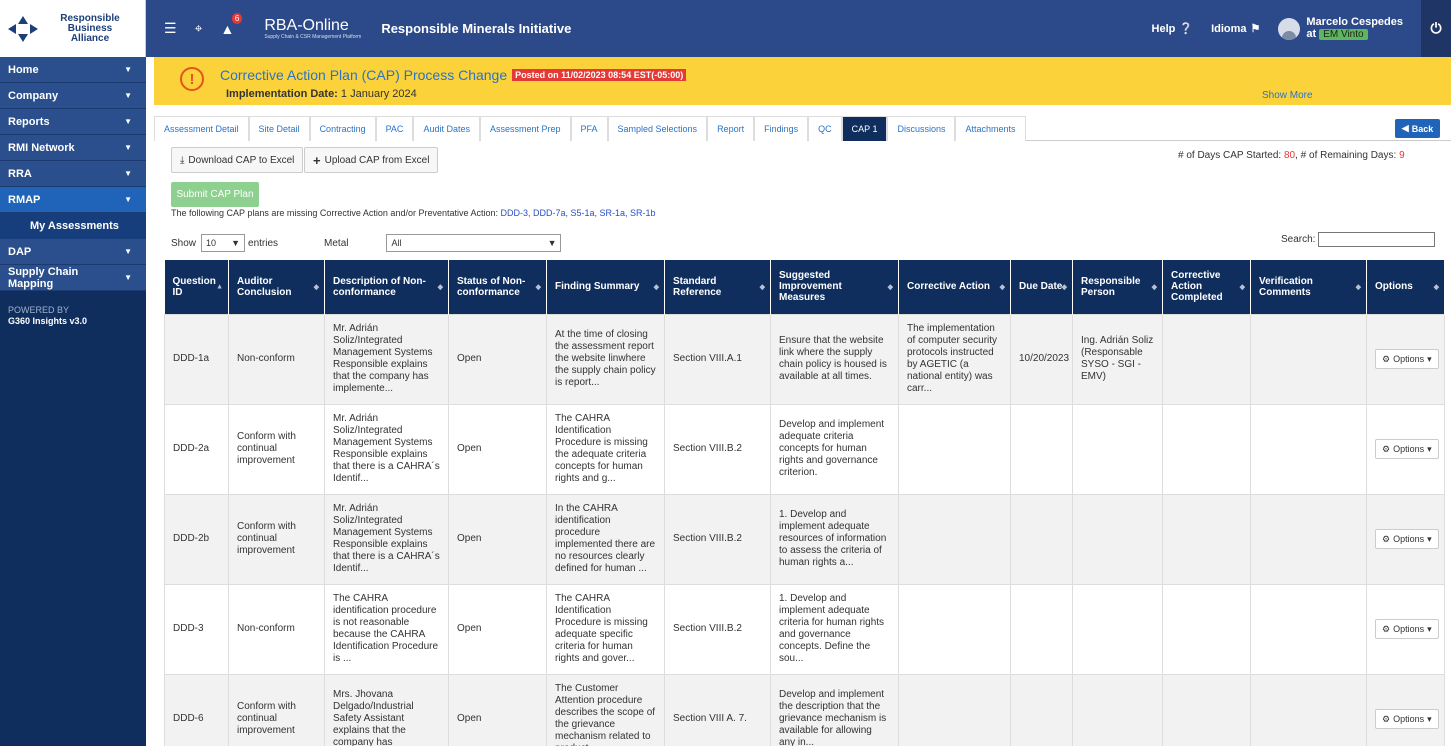 The image size is (1451, 746). Describe the element at coordinates (1405, 287) in the screenshot. I see `col-options: Options ◆` at that location.